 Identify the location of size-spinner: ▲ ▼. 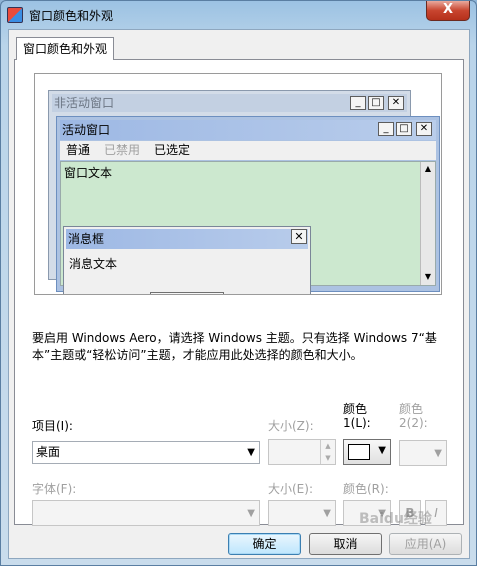
(302, 452).